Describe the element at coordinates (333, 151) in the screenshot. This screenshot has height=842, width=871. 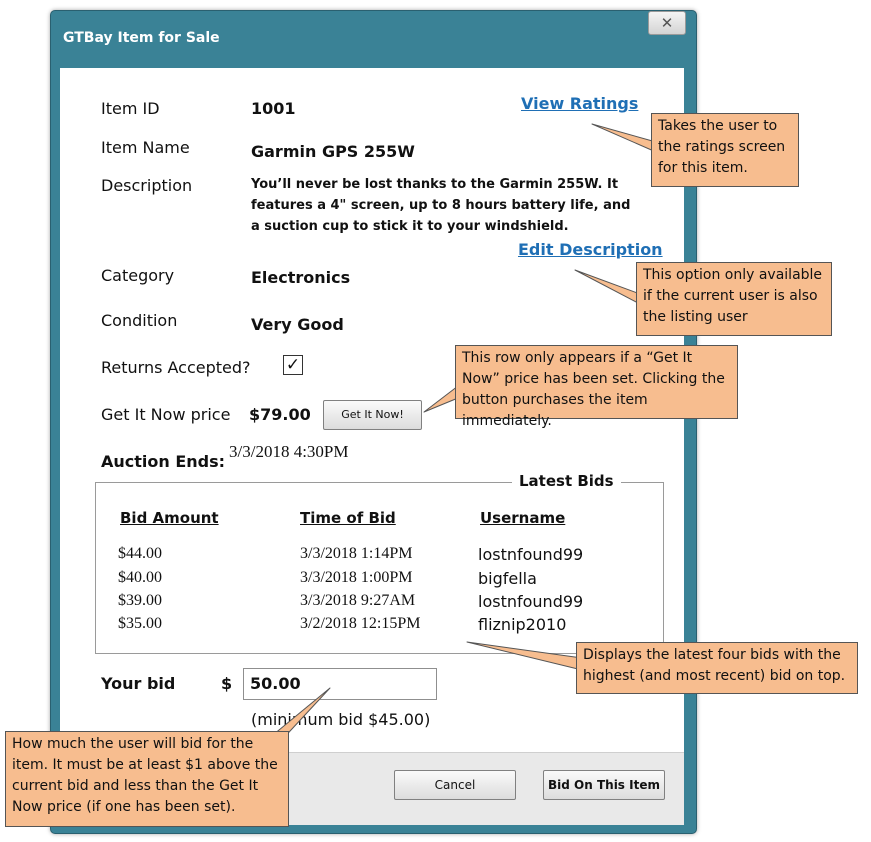
I see `item-name-value: Garmin GPS 255W` at that location.